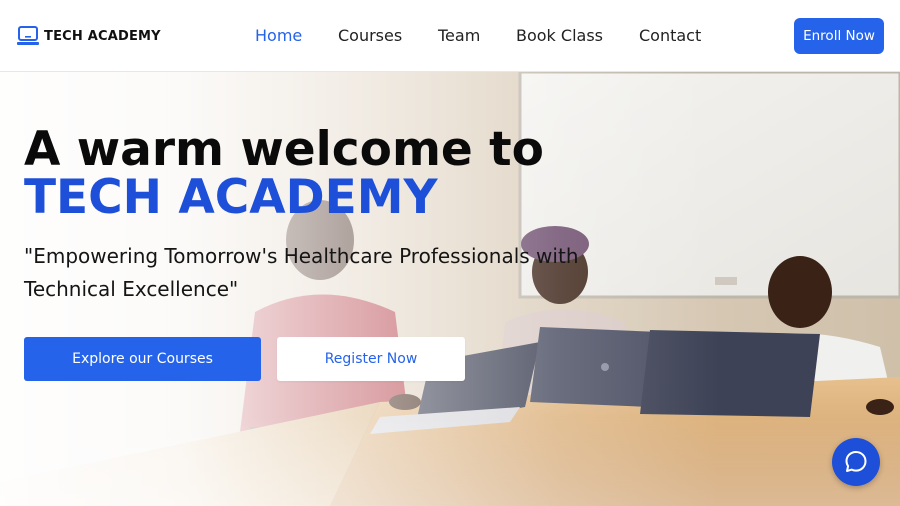 The image size is (900, 506). What do you see at coordinates (670, 36) in the screenshot?
I see `nav-item-contact: Contact` at bounding box center [670, 36].